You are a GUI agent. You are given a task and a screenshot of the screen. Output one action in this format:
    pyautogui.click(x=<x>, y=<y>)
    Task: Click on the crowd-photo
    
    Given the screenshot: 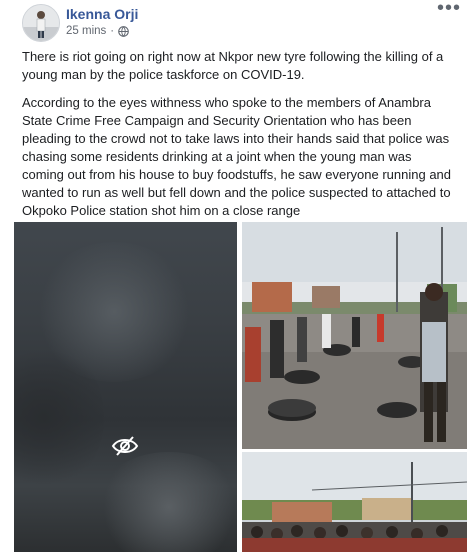 What is the action you would take?
    pyautogui.click(x=354, y=502)
    